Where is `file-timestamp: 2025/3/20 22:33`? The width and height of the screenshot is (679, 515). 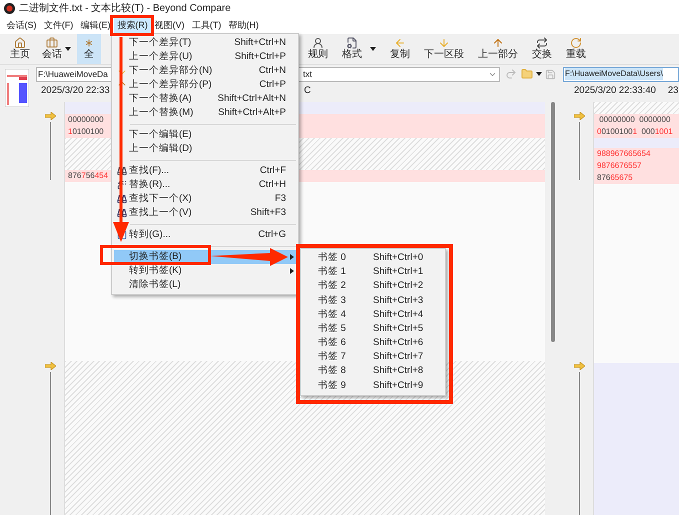
file-timestamp: 2025/3/20 22:33 is located at coordinates (75, 91).